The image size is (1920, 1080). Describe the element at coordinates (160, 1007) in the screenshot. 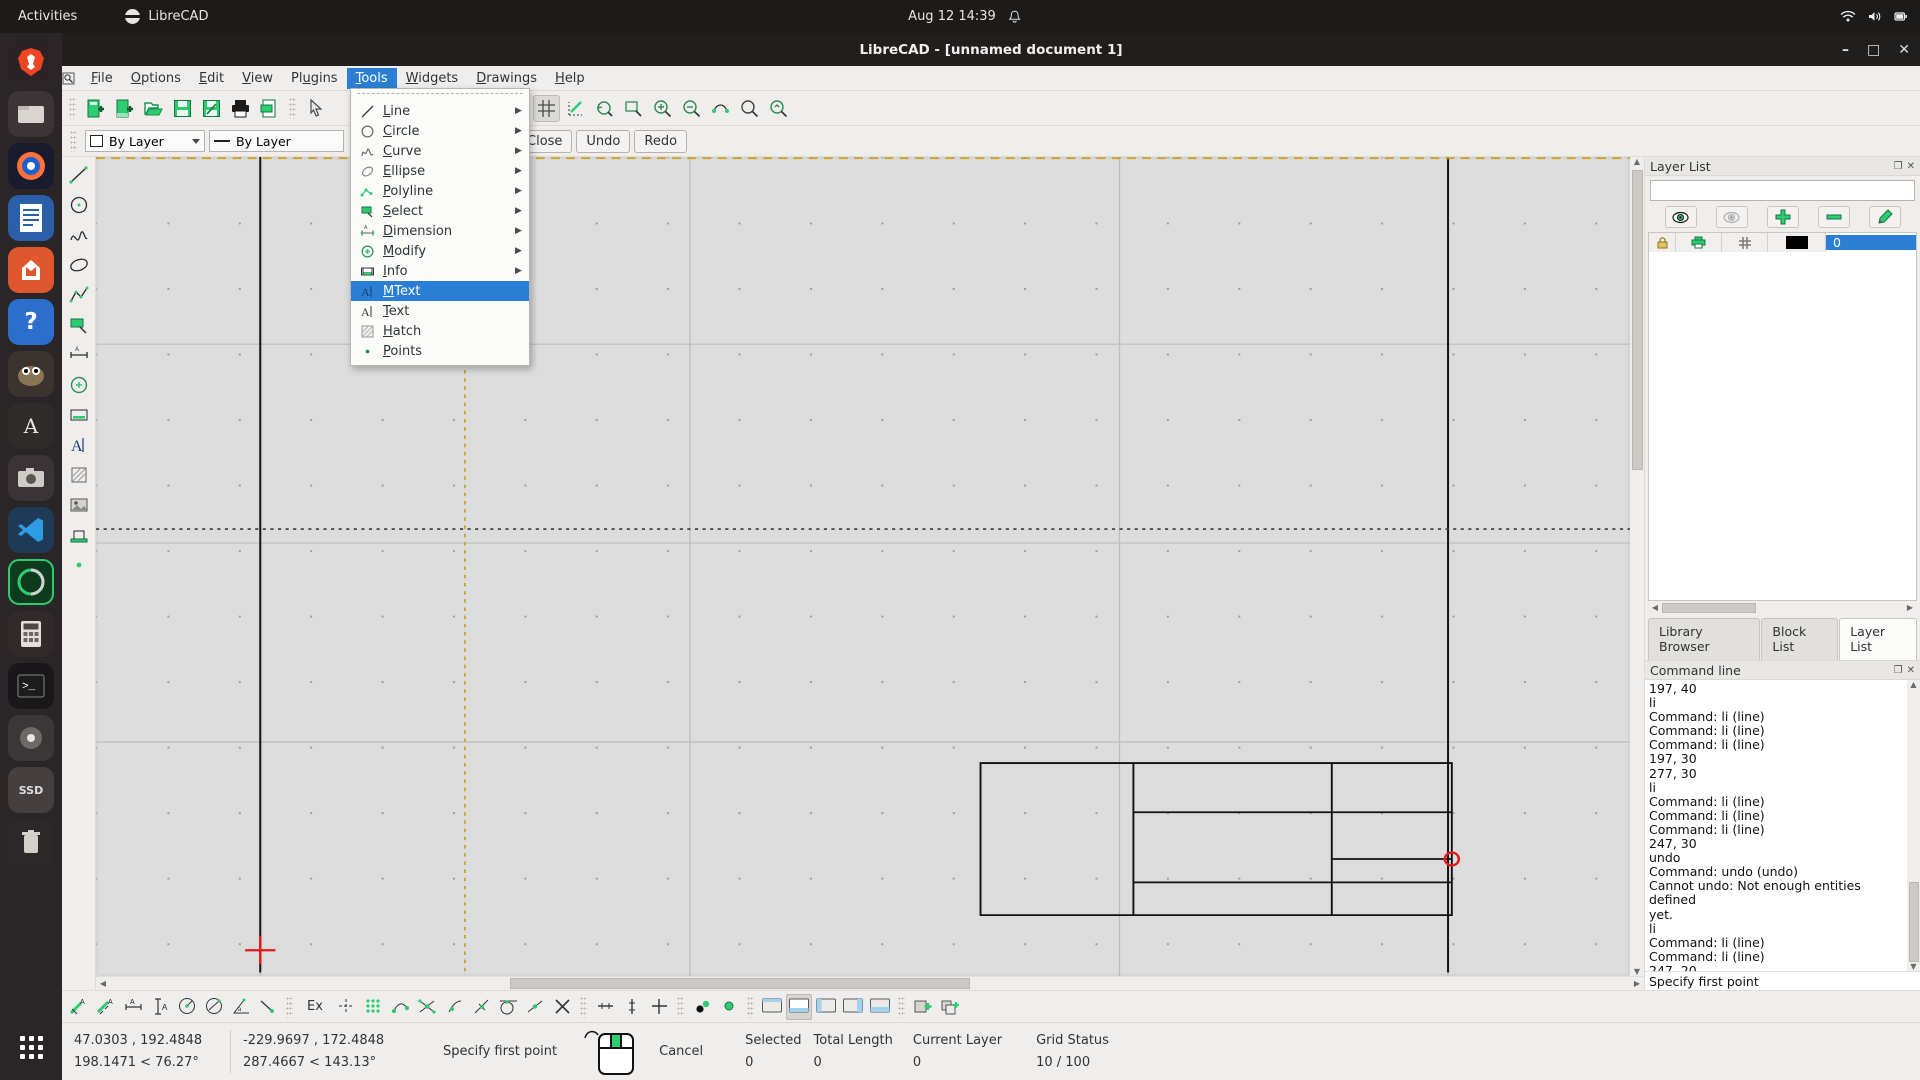

I see `dim-vertical-icon: A` at that location.